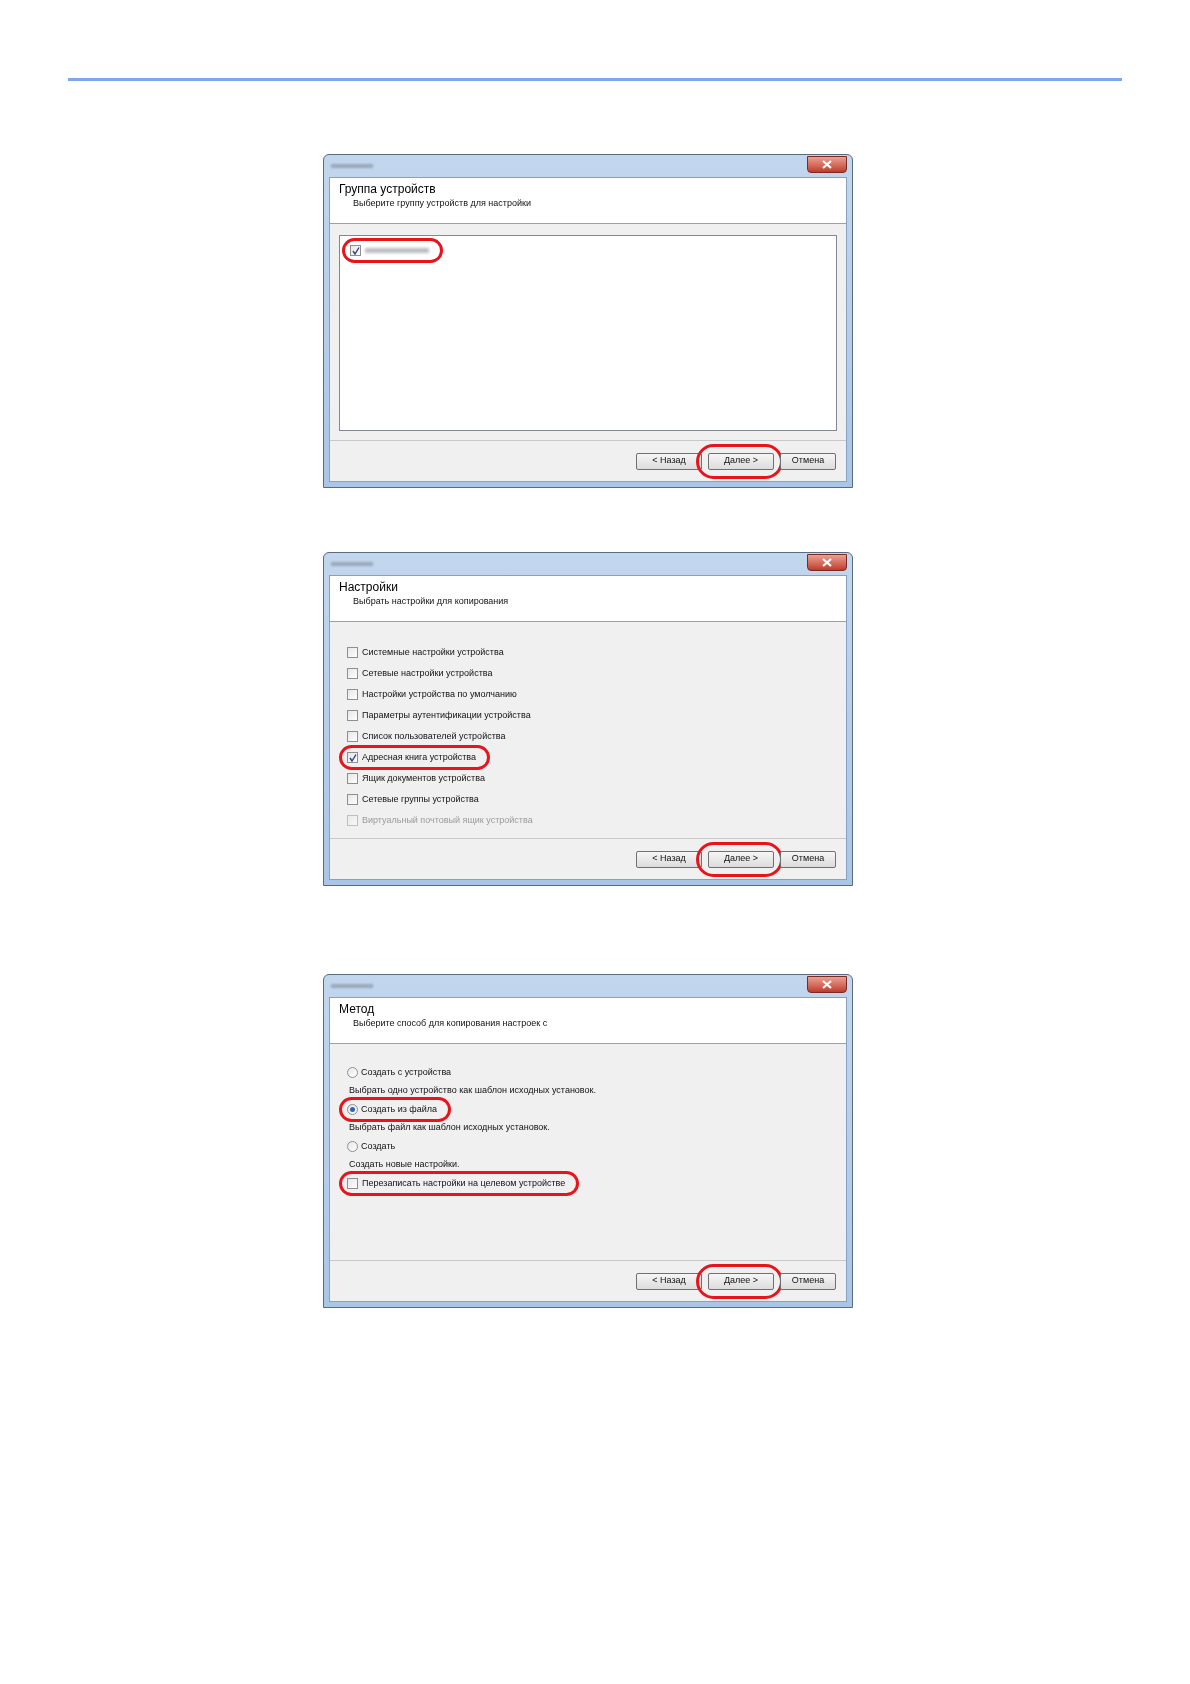 Image resolution: width=1190 pixels, height=1684 pixels. What do you see at coordinates (369, 587) in the screenshot?
I see `dialog-heading: Настройки` at bounding box center [369, 587].